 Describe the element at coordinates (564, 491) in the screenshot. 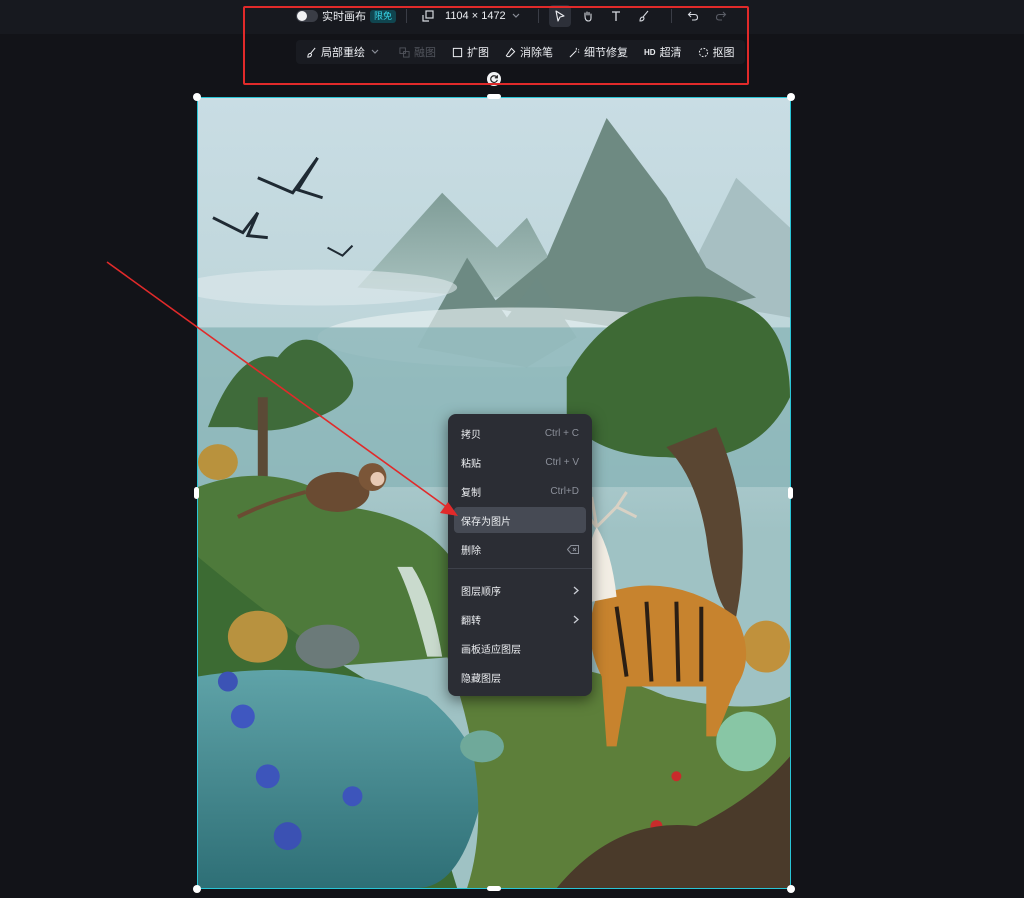

I see `shortcut-label: Ctrl+D` at that location.